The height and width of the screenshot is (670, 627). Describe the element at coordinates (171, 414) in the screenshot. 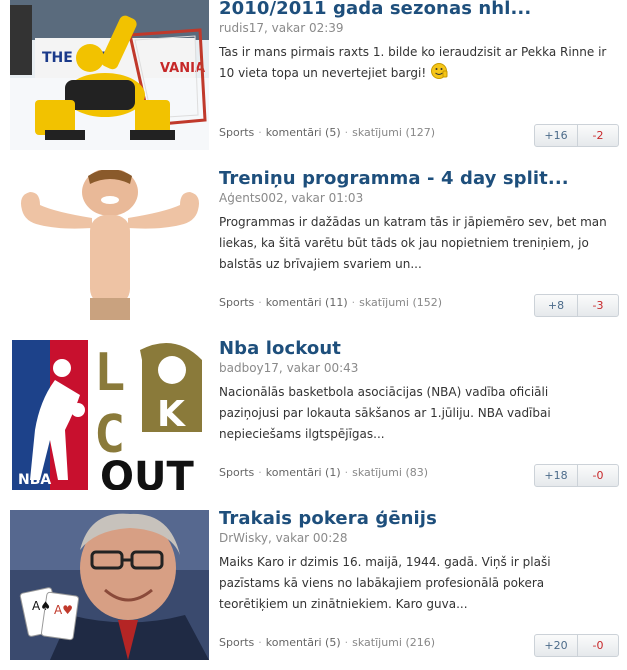

I see `lockout-letter: K` at that location.